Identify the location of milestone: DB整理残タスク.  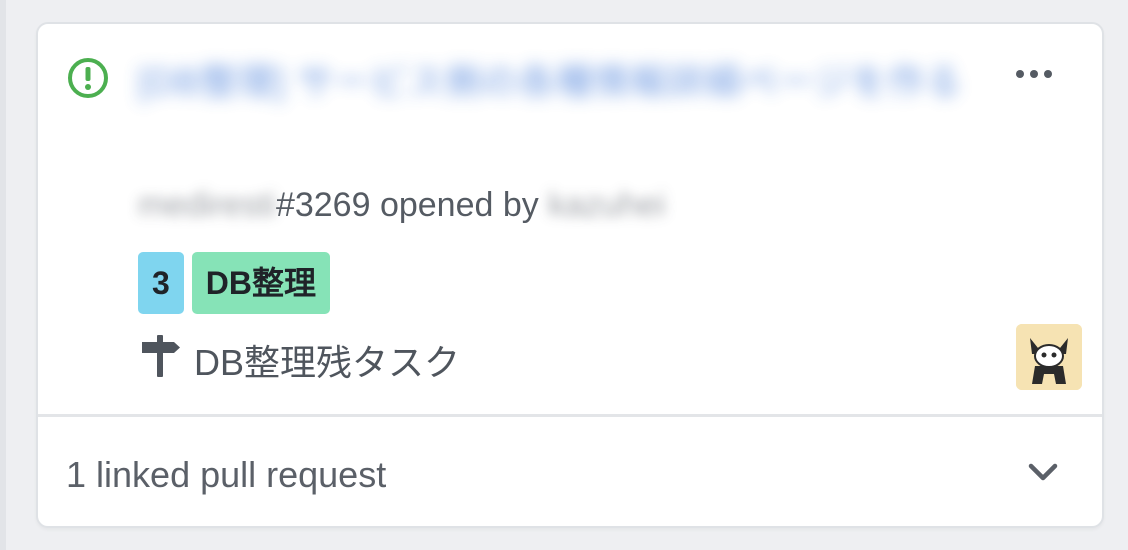
(299, 360).